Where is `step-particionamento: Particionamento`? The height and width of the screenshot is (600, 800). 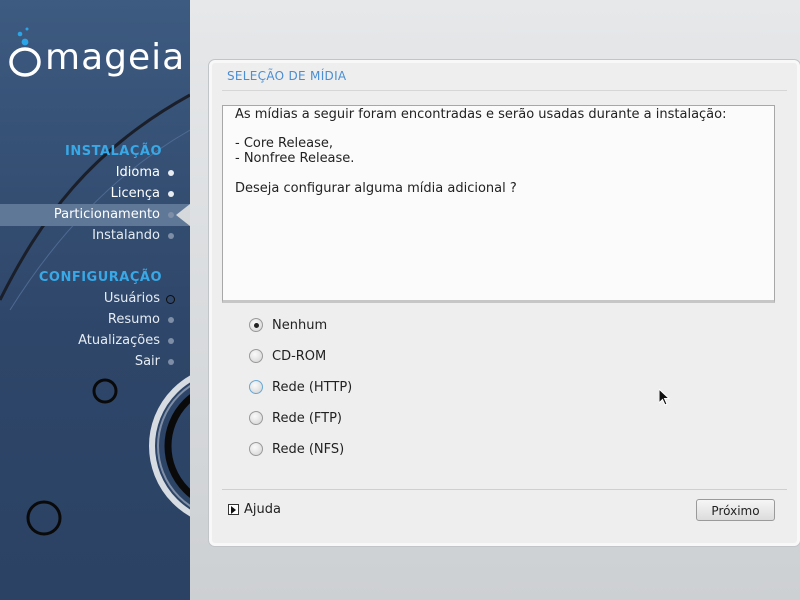 step-particionamento: Particionamento is located at coordinates (113, 215).